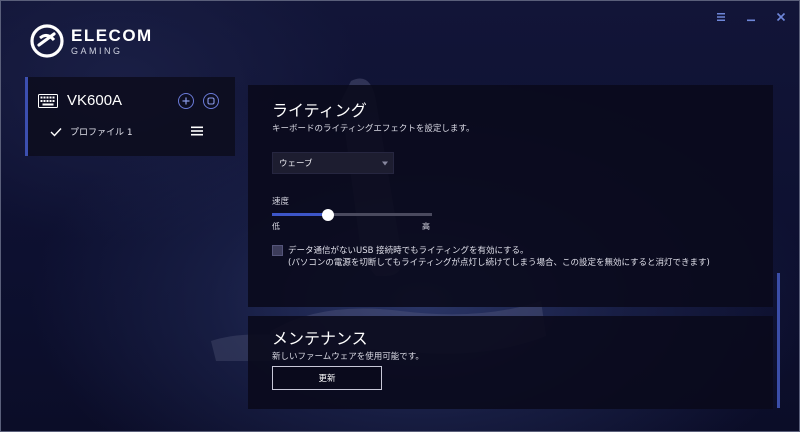 The height and width of the screenshot is (432, 800). I want to click on device-settings-button, so click(211, 101).